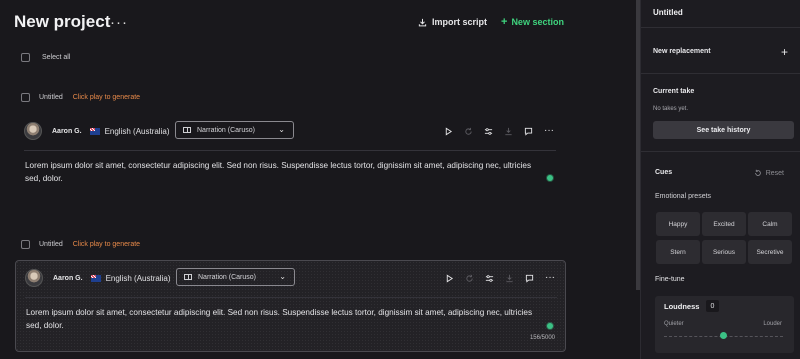 The width and height of the screenshot is (800, 359). I want to click on plus-icon: +, so click(504, 21).